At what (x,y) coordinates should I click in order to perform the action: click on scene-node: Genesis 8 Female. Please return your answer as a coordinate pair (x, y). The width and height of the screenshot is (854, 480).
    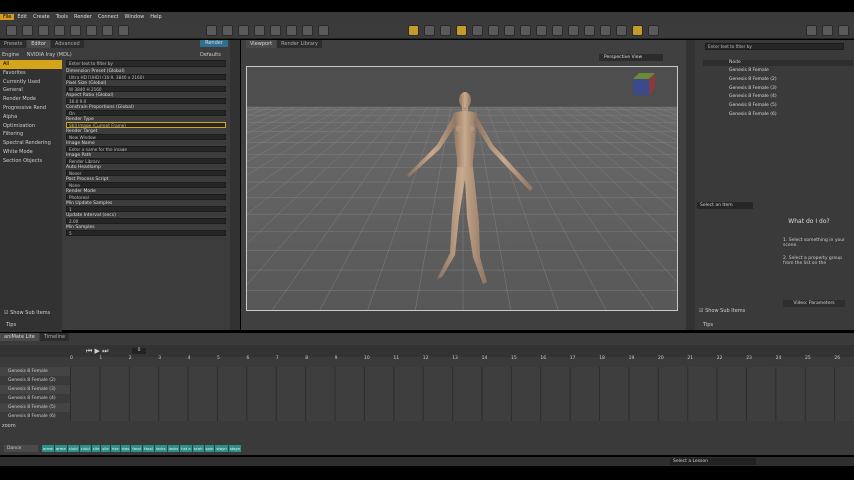
    Looking at the image, I should click on (775, 71).